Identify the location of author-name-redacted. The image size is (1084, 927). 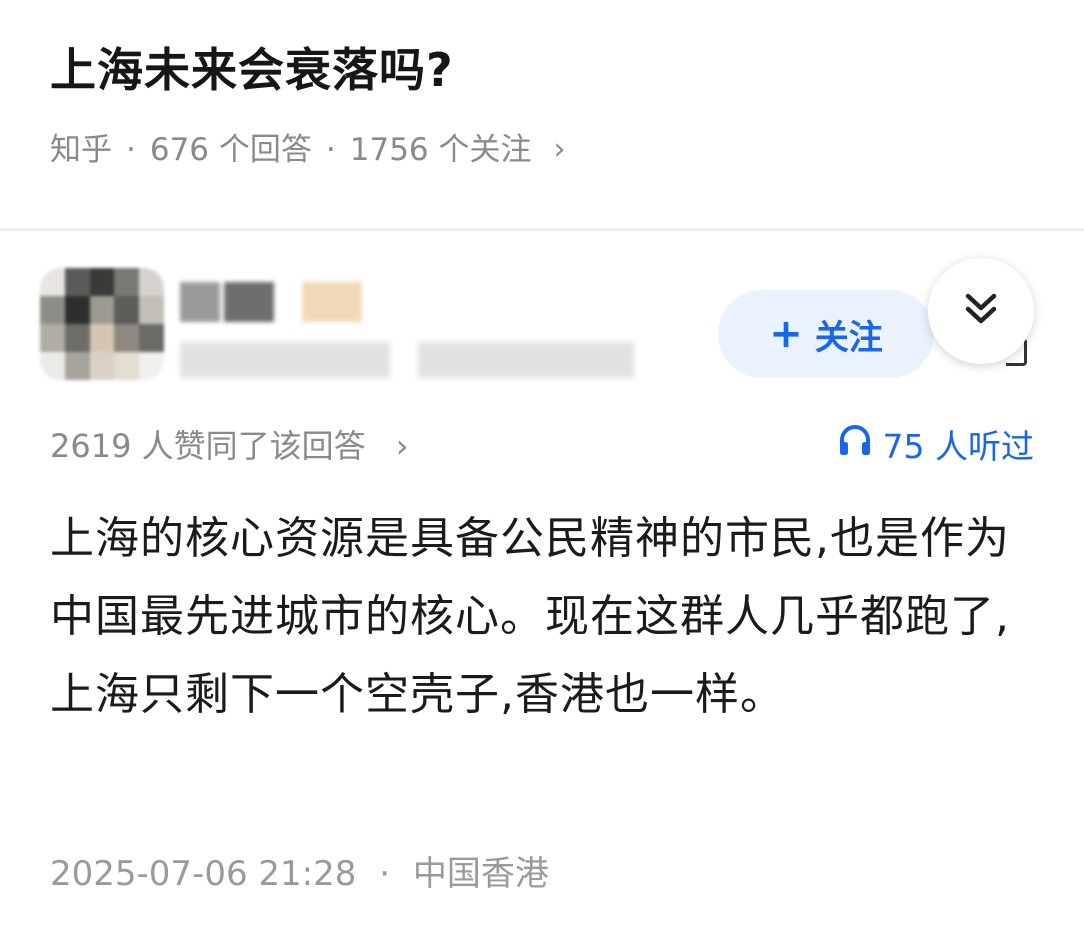
(271, 302).